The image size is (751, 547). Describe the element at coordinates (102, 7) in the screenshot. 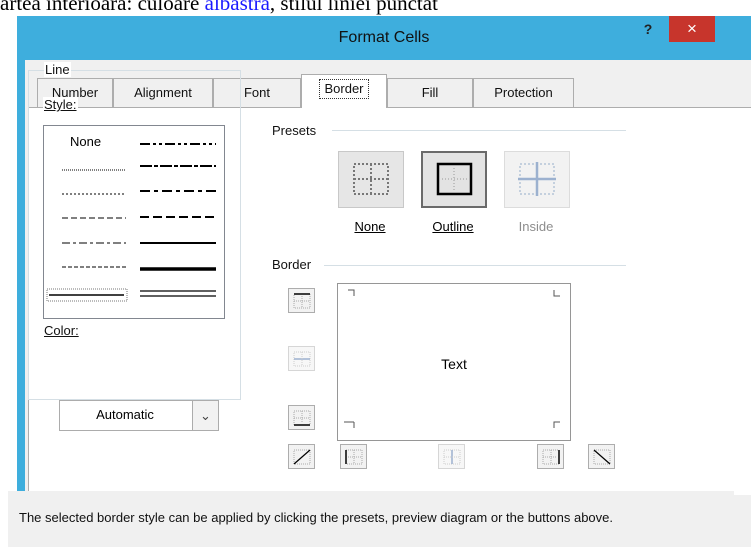

I see `document-text-start: artea interioară: culoare` at that location.